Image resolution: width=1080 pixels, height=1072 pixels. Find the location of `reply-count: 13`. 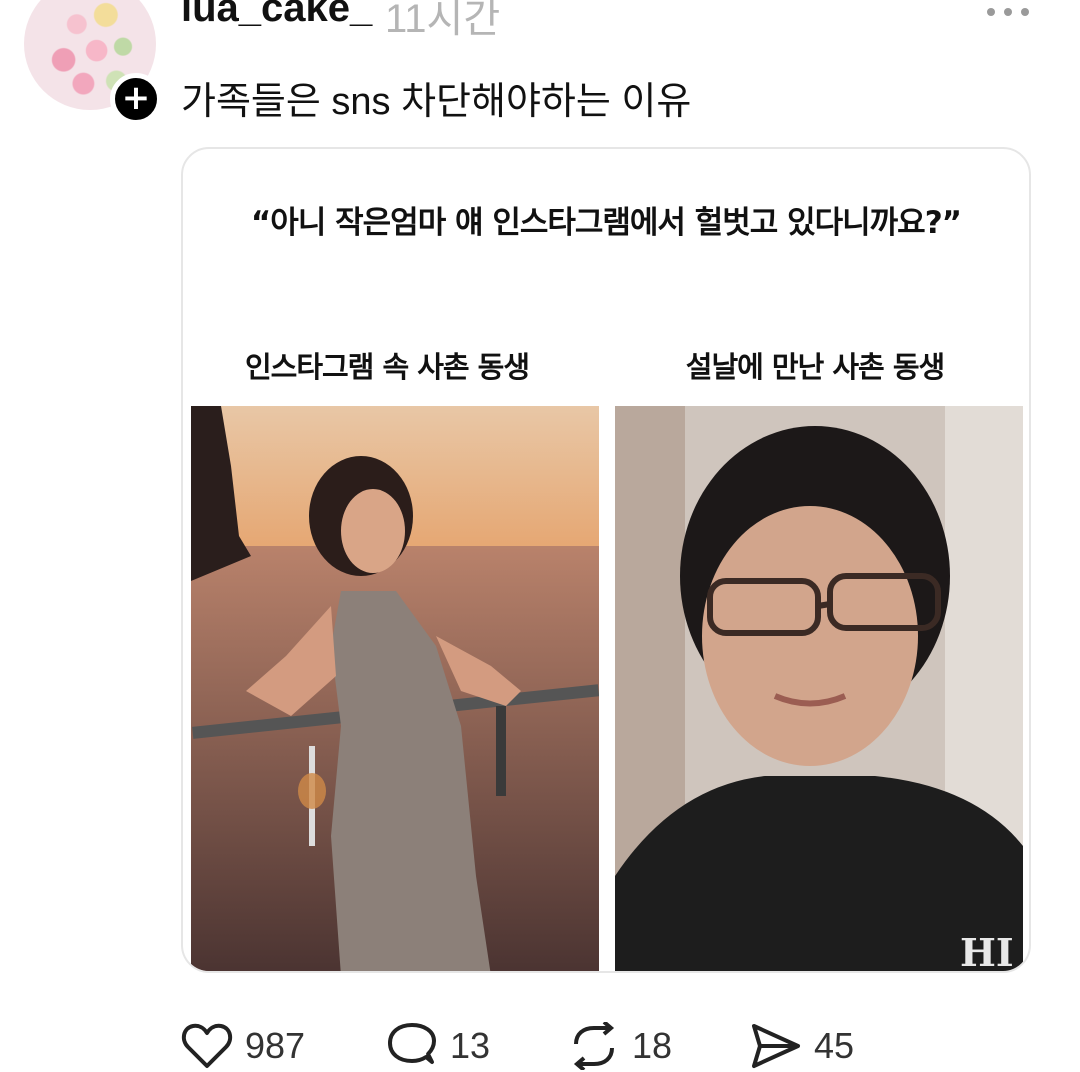

reply-count: 13 is located at coordinates (470, 1045).